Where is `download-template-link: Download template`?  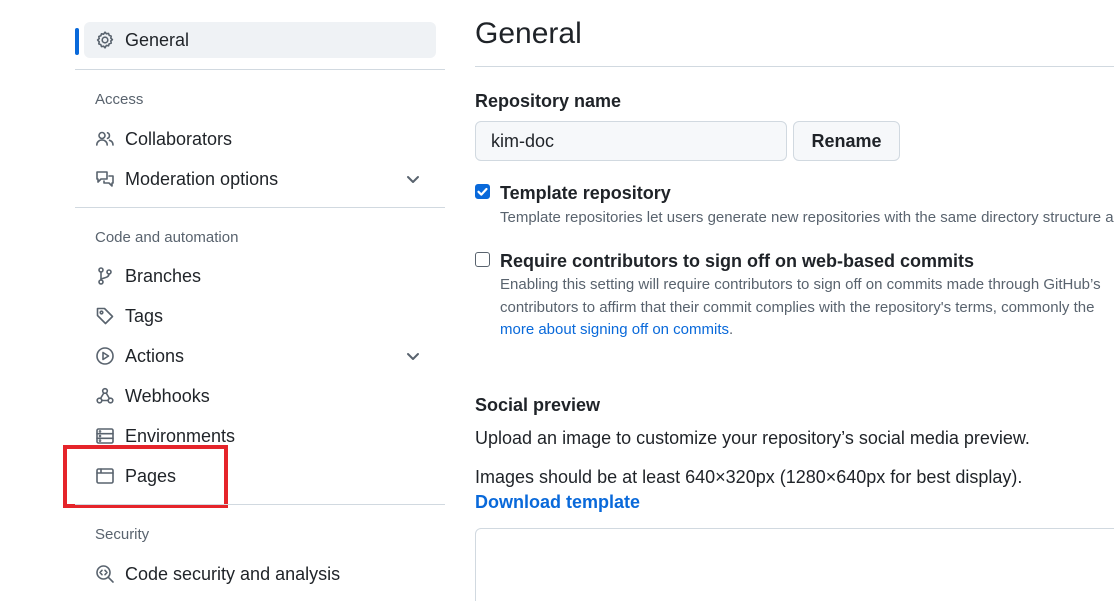 download-template-link: Download template is located at coordinates (557, 502).